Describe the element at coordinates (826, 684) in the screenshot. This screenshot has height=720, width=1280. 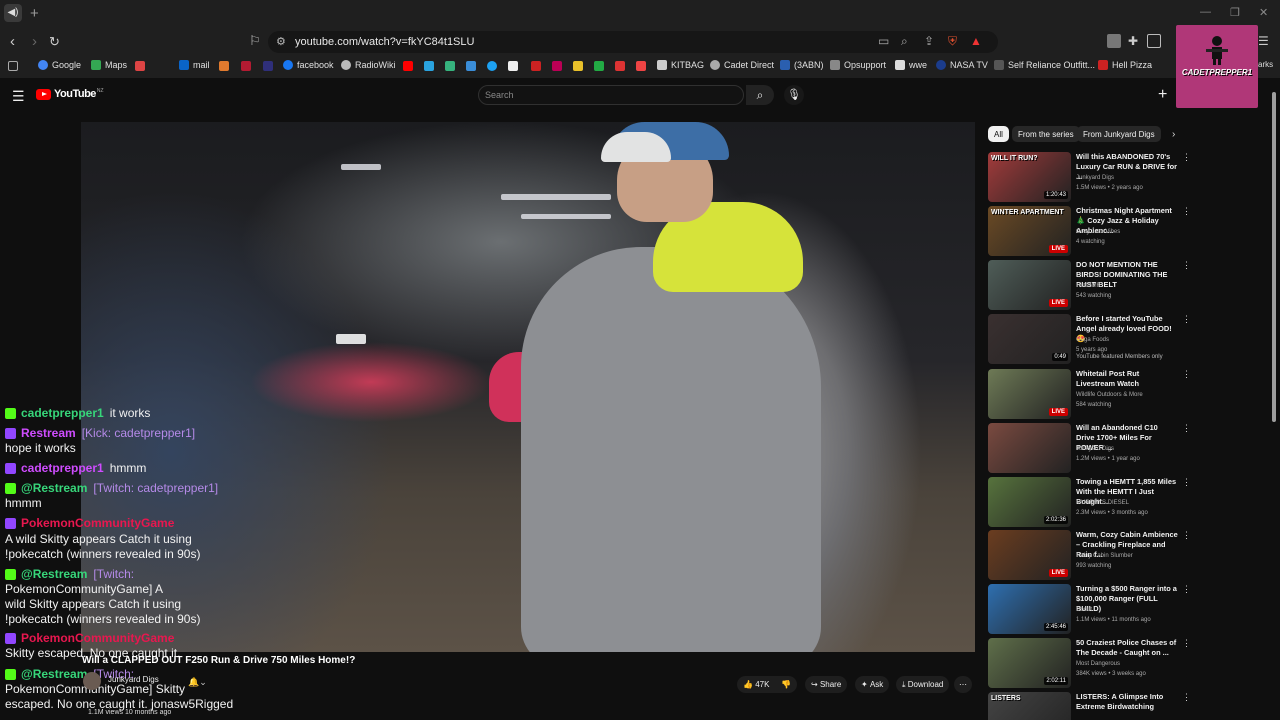
I see `share-button: ↪ Share` at that location.